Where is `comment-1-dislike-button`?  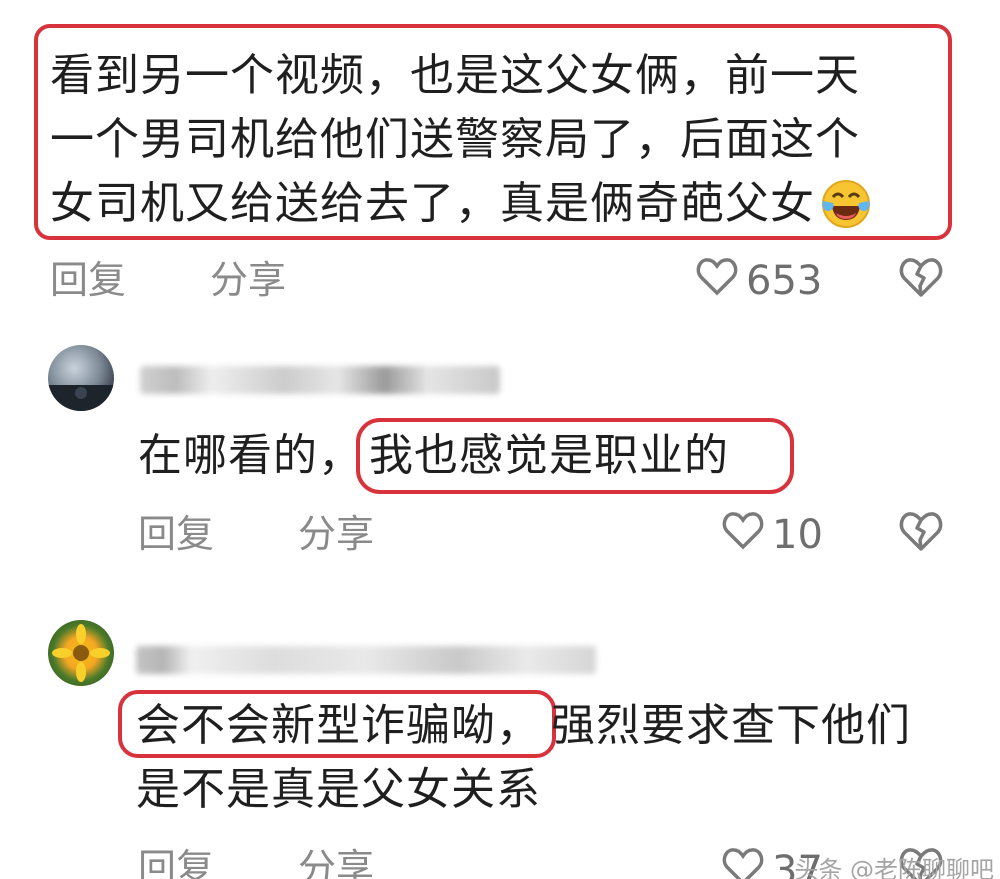 comment-1-dislike-button is located at coordinates (921, 279).